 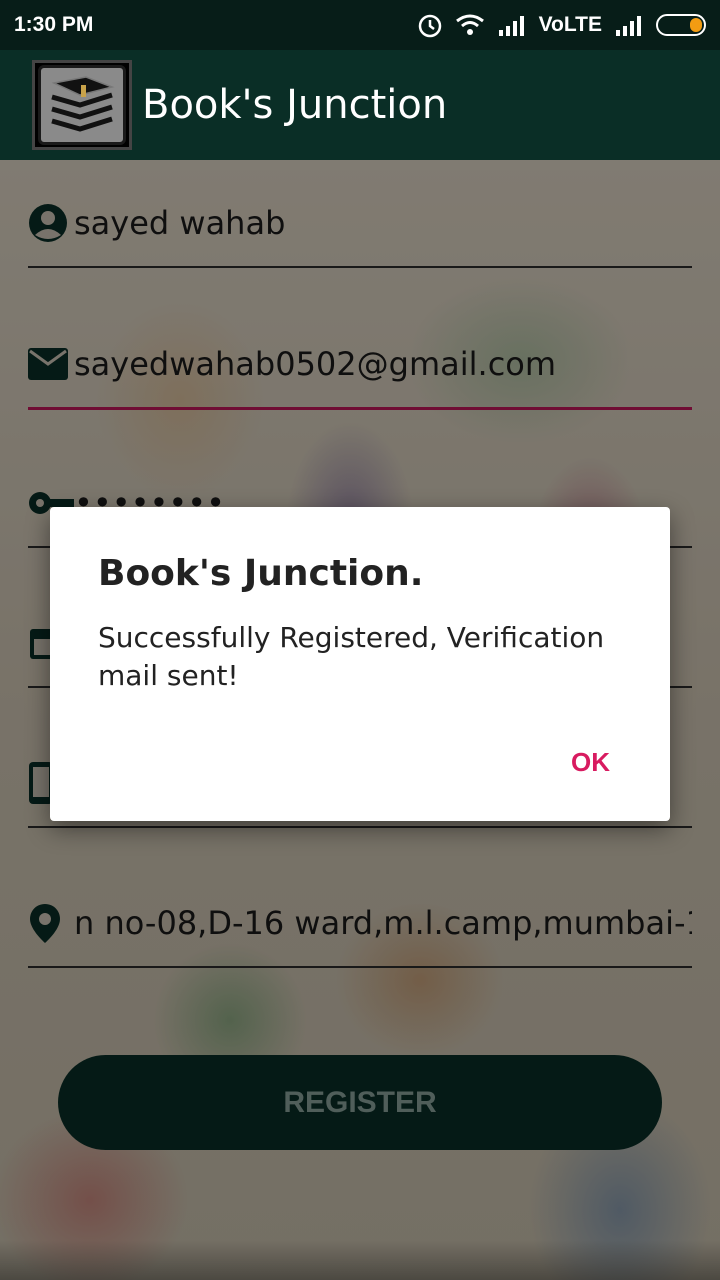 What do you see at coordinates (590, 762) in the screenshot?
I see `ok-button: OK` at bounding box center [590, 762].